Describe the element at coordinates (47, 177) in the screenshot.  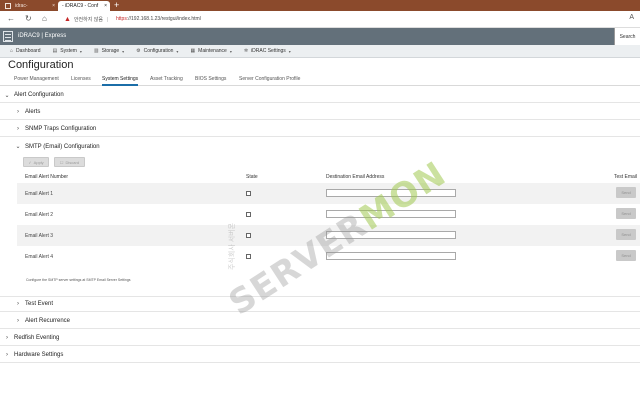
I see `column-email-alert-number: Email Alert Number` at that location.